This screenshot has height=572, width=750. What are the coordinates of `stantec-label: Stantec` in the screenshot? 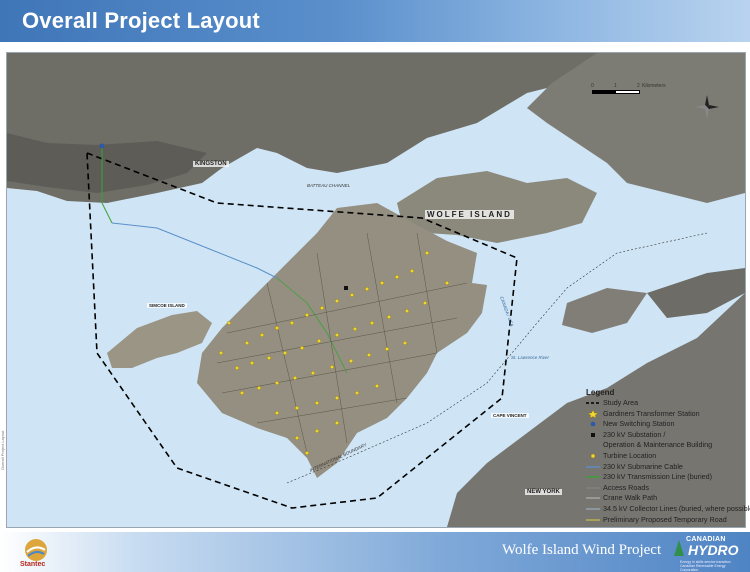 It's located at (33, 564).